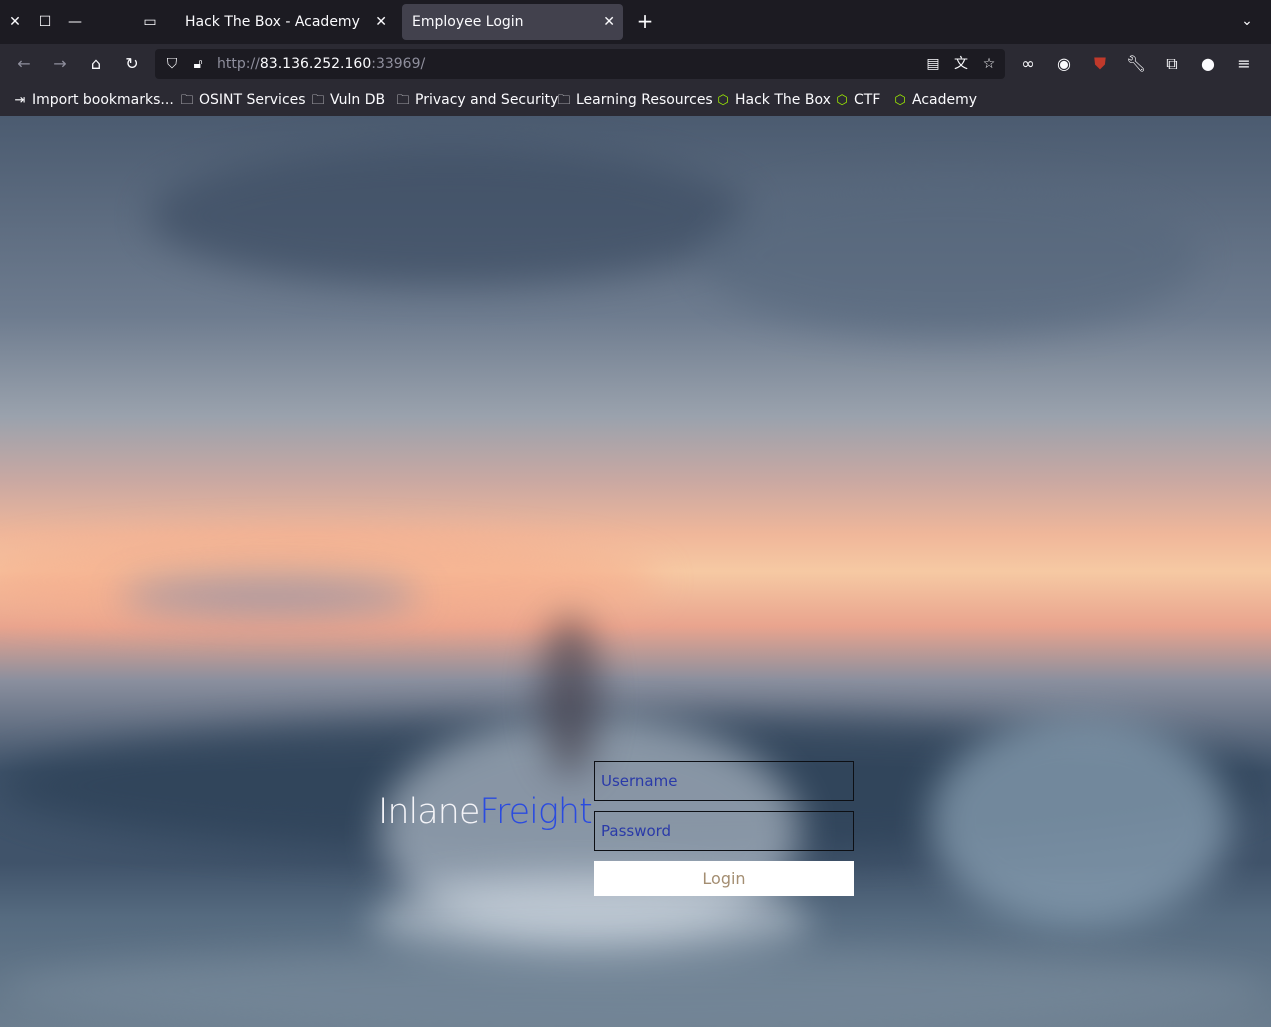  What do you see at coordinates (1247, 21) in the screenshot?
I see `list-all-tabs-icon: ⌄` at bounding box center [1247, 21].